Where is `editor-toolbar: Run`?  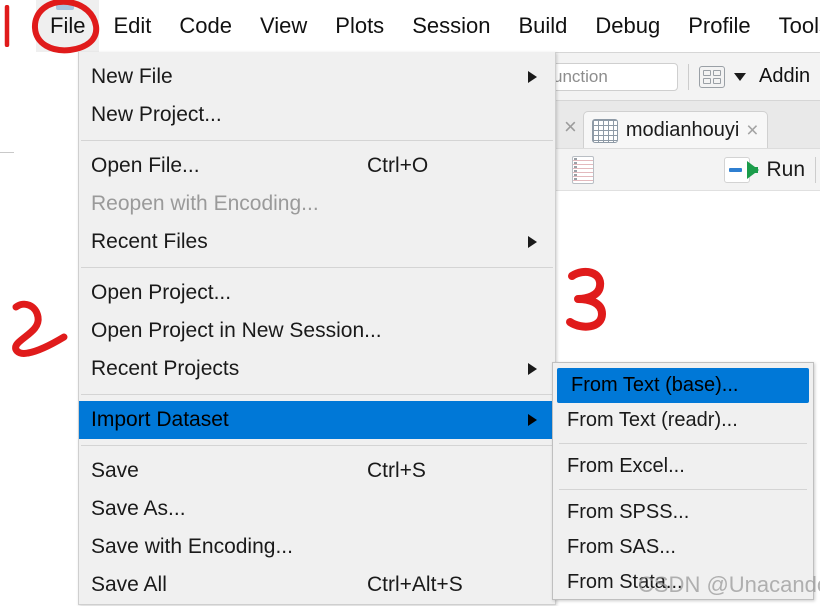
editor-toolbar: Run is located at coordinates (686, 169).